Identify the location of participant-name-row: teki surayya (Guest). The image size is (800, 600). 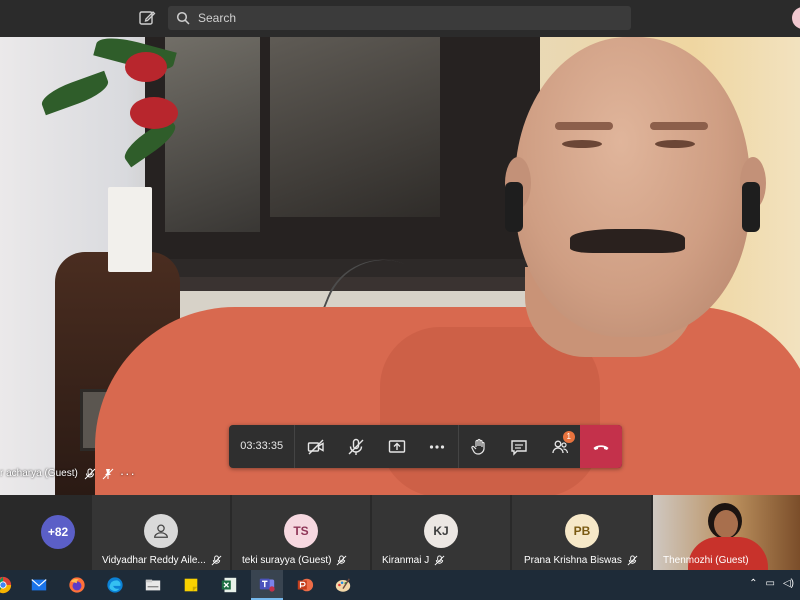
(294, 560).